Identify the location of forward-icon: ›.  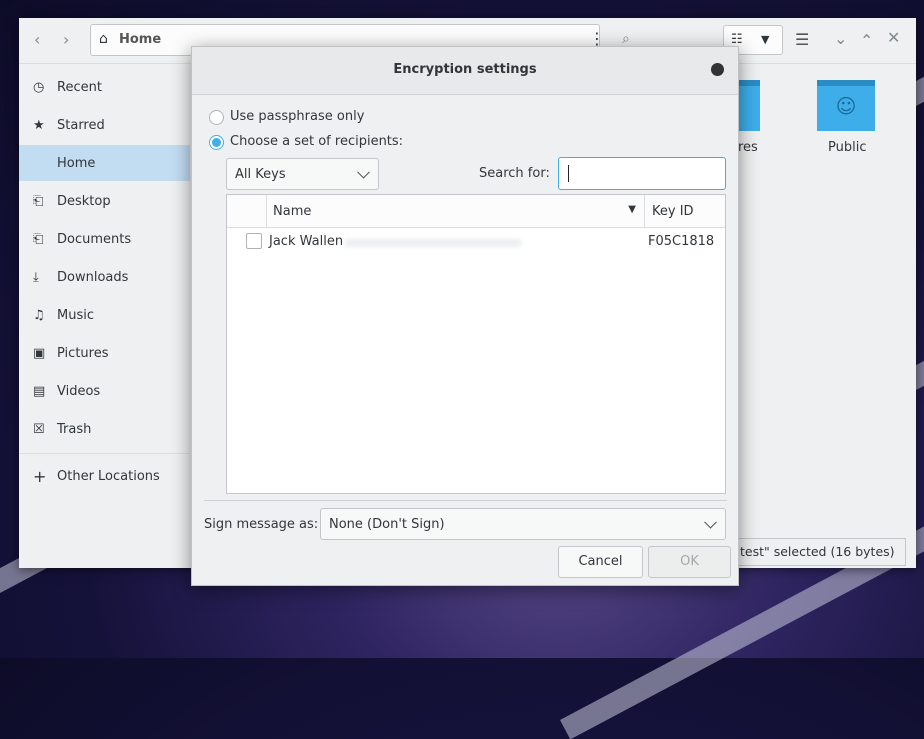
(66, 40).